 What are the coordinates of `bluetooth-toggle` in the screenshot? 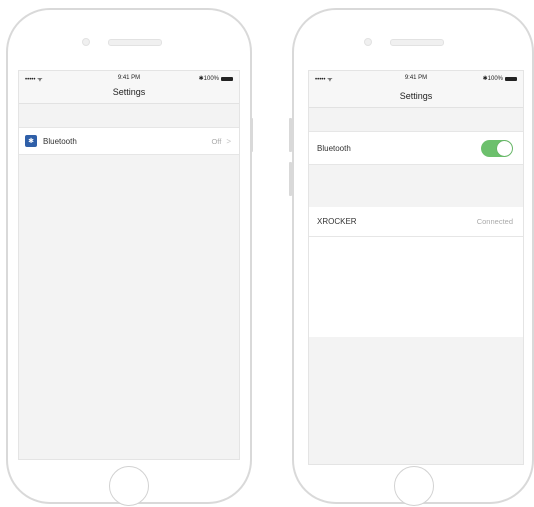 It's located at (497, 148).